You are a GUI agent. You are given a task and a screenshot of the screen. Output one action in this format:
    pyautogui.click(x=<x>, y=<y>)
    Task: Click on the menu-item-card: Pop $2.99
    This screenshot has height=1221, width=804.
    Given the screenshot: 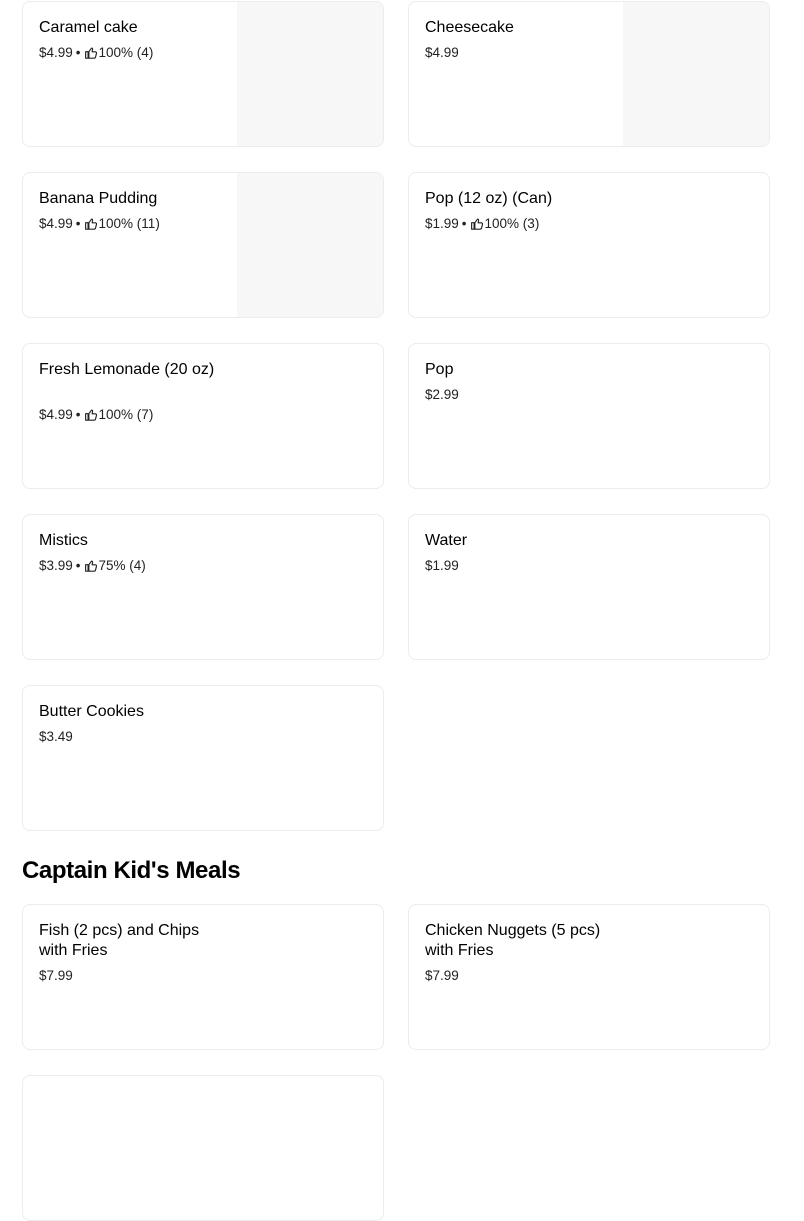 What is the action you would take?
    pyautogui.click(x=589, y=416)
    